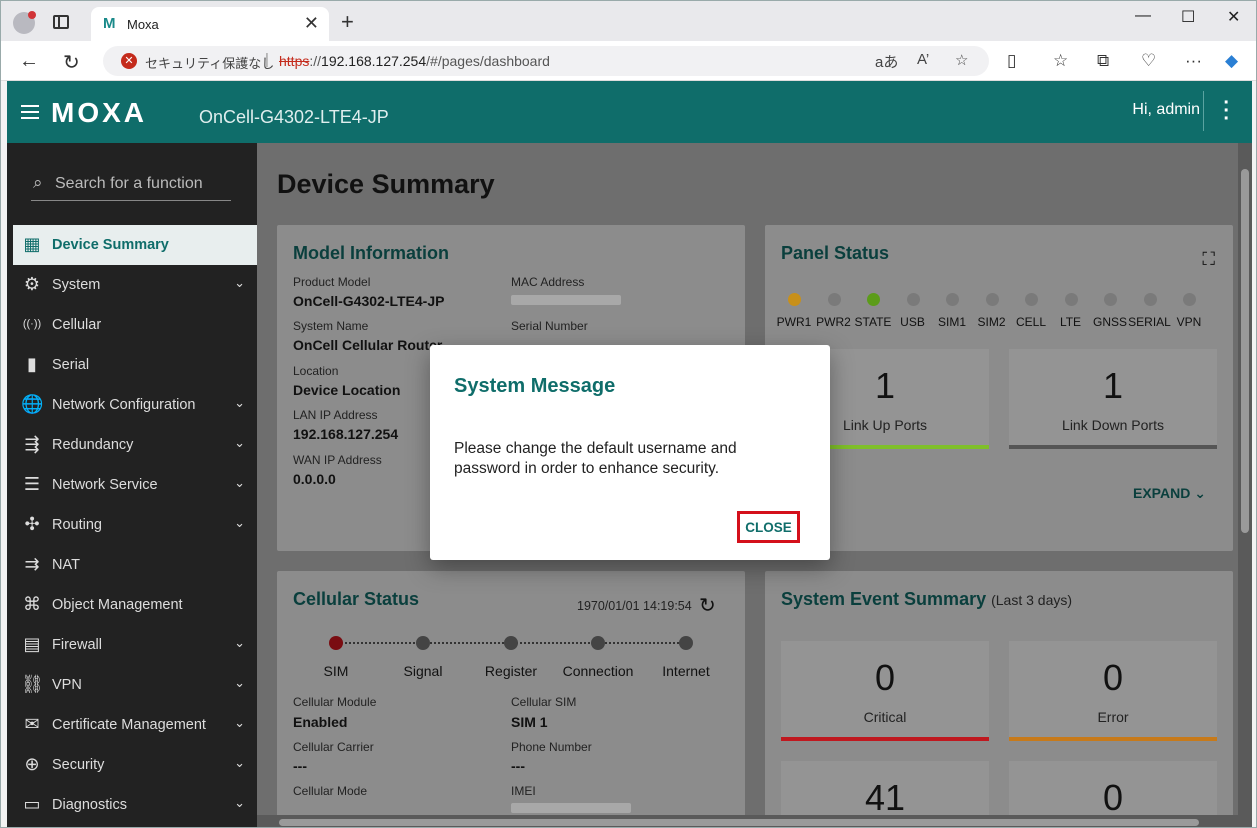 The height and width of the screenshot is (828, 1257). Describe the element at coordinates (1162, 493) in the screenshot. I see `expand-label: EXPAND` at that location.